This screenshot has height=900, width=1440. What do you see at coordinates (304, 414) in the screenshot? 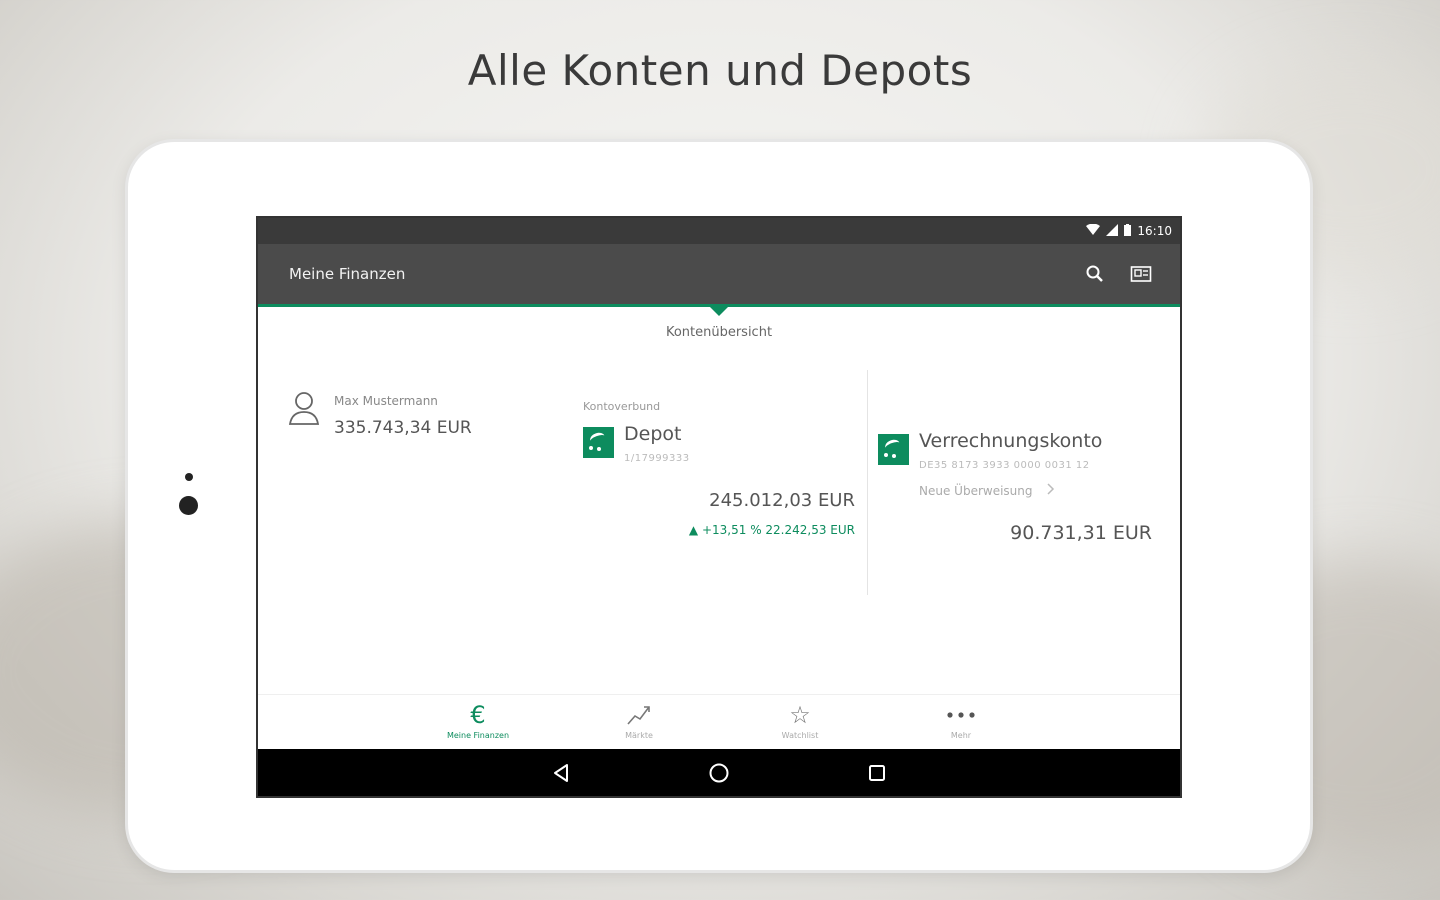
I see `user-icon` at bounding box center [304, 414].